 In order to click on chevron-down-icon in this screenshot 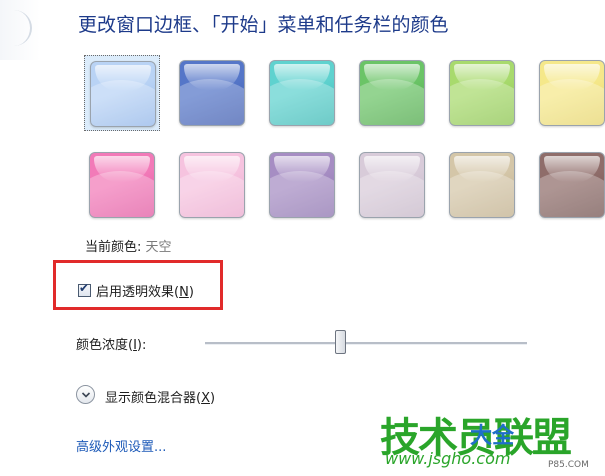, I will do `click(85, 394)`.